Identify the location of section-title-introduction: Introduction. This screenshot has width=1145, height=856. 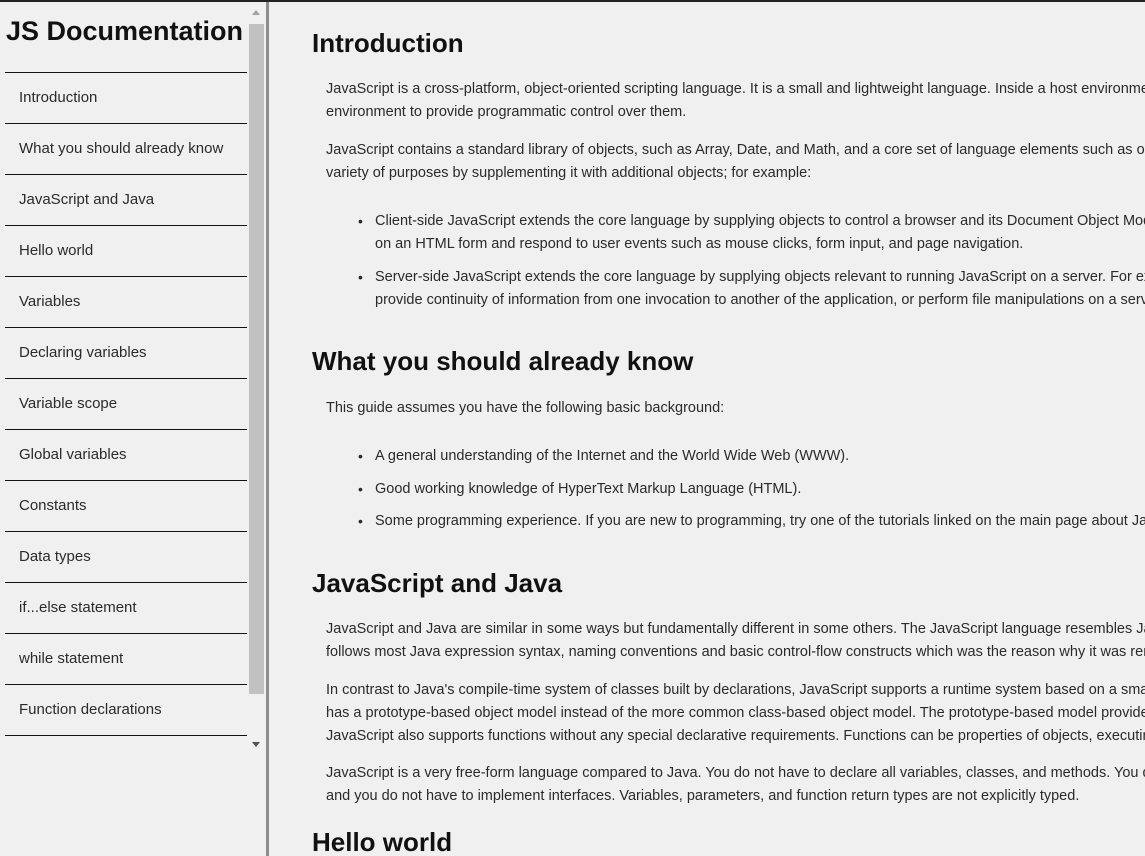
(388, 43).